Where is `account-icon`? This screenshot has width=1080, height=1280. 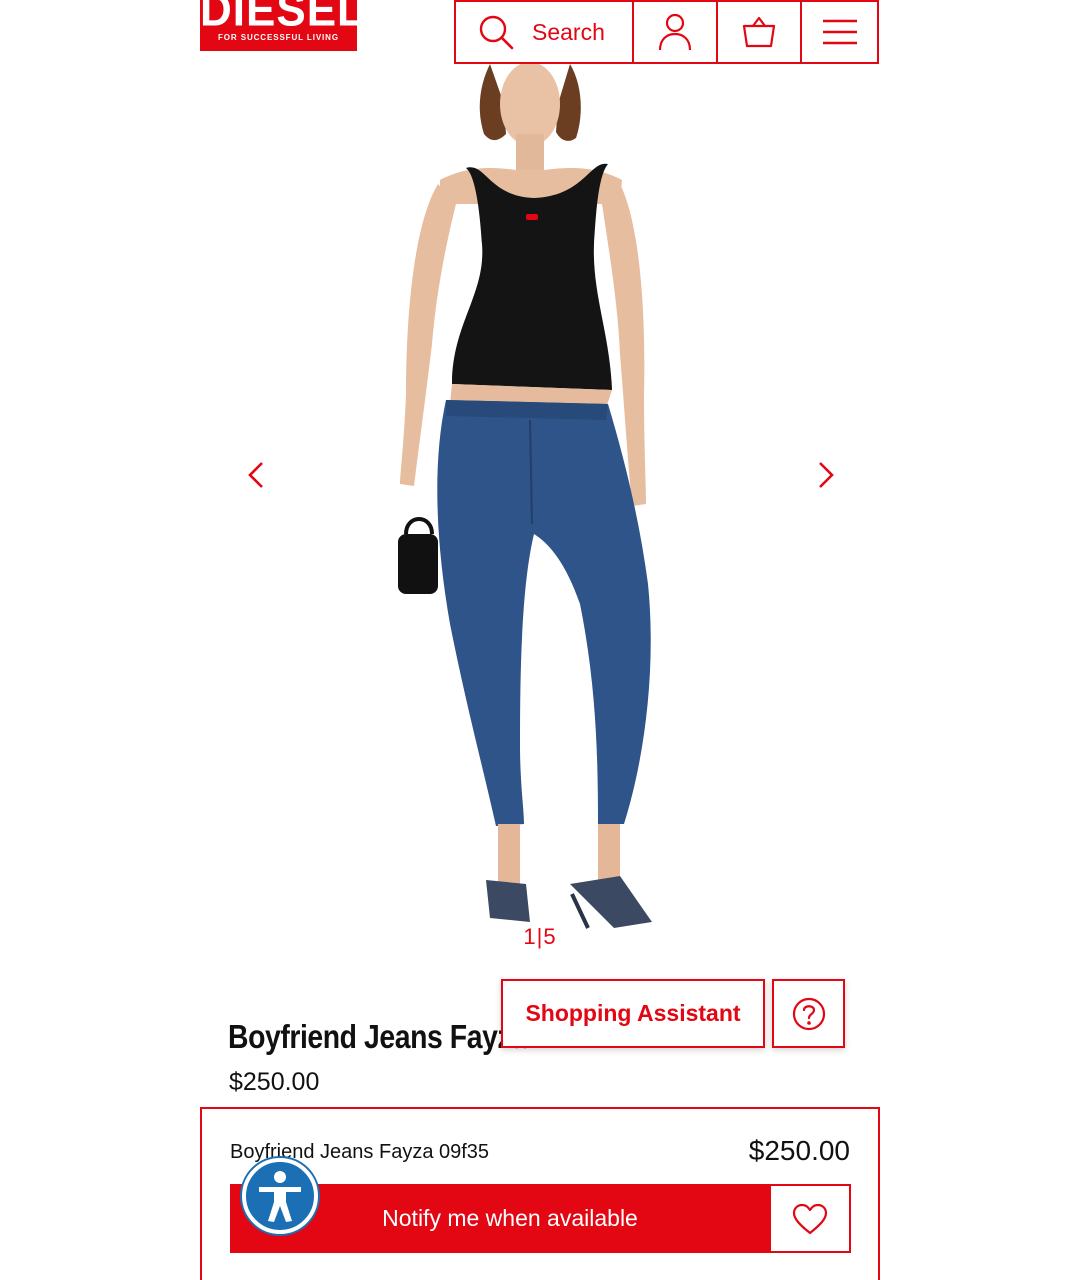 account-icon is located at coordinates (675, 32).